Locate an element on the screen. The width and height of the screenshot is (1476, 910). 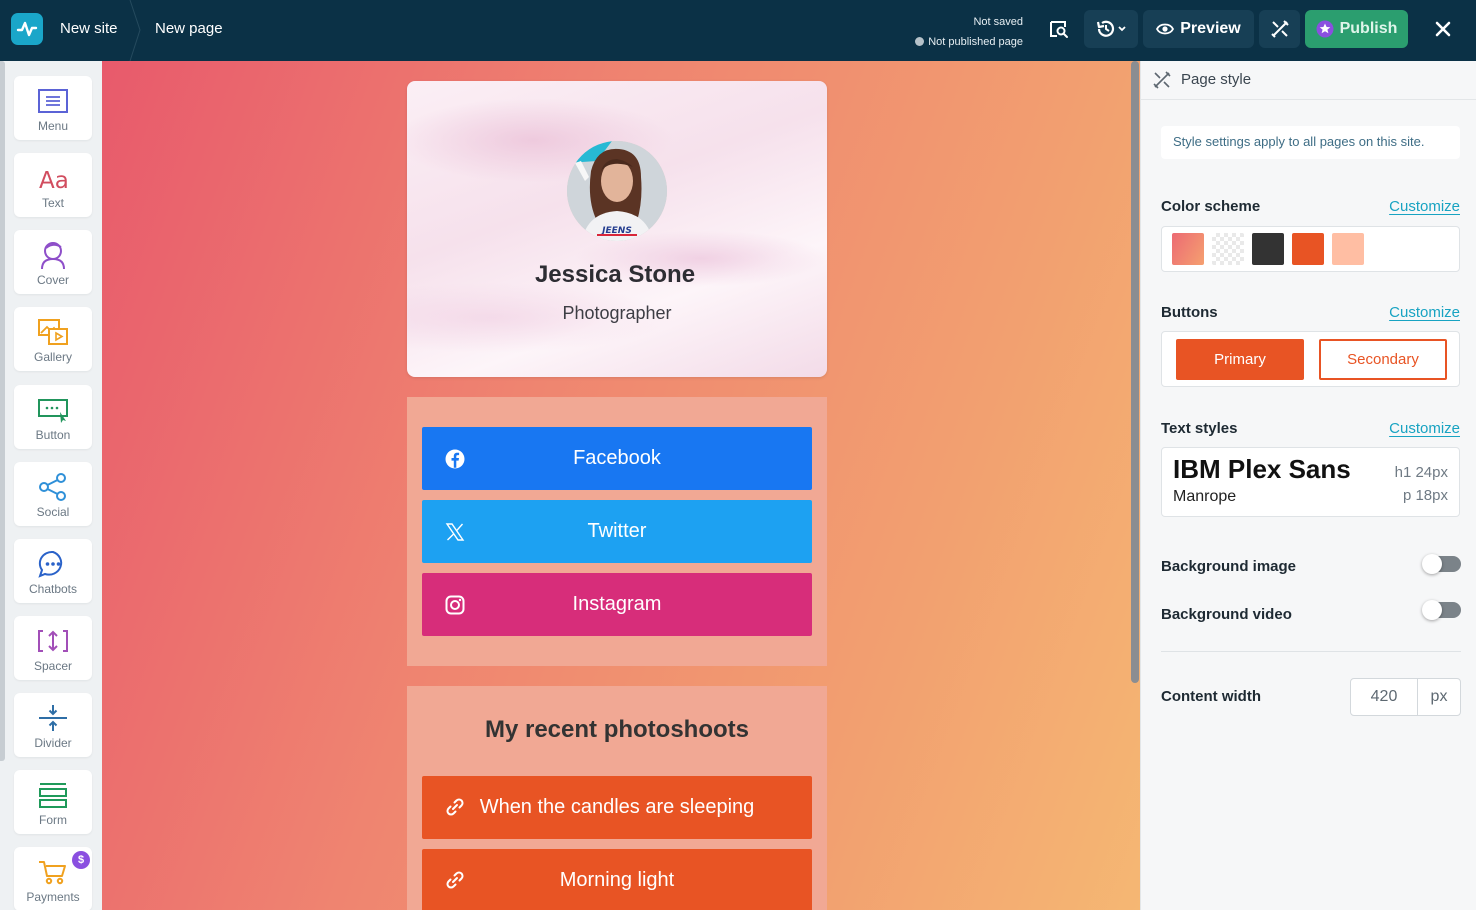
content-width-label: Content width is located at coordinates (1211, 696).